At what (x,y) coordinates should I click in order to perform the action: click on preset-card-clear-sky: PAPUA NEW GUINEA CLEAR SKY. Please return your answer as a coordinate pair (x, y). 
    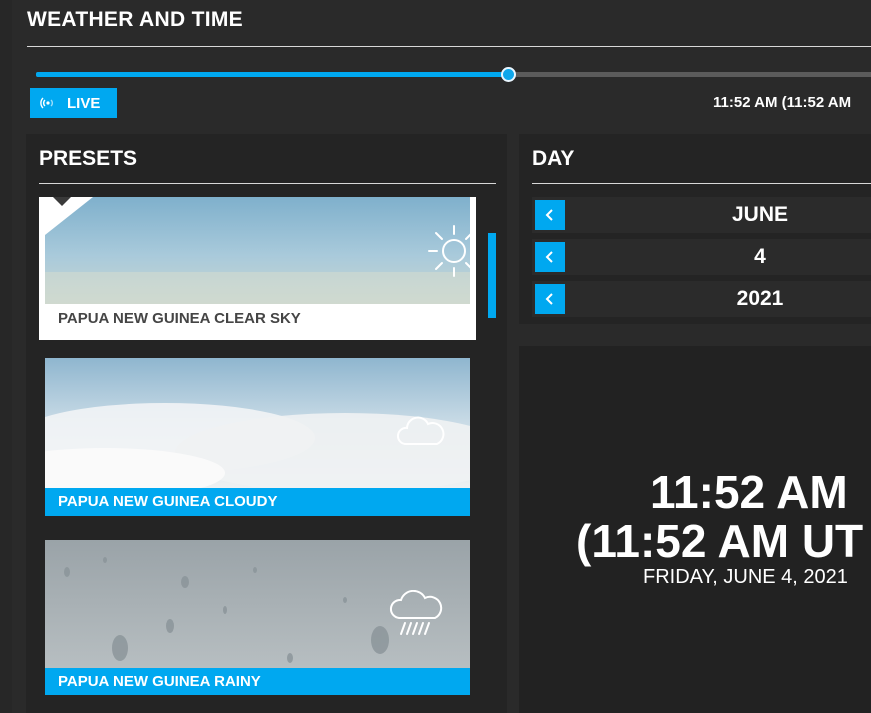
    Looking at the image, I should click on (257, 268).